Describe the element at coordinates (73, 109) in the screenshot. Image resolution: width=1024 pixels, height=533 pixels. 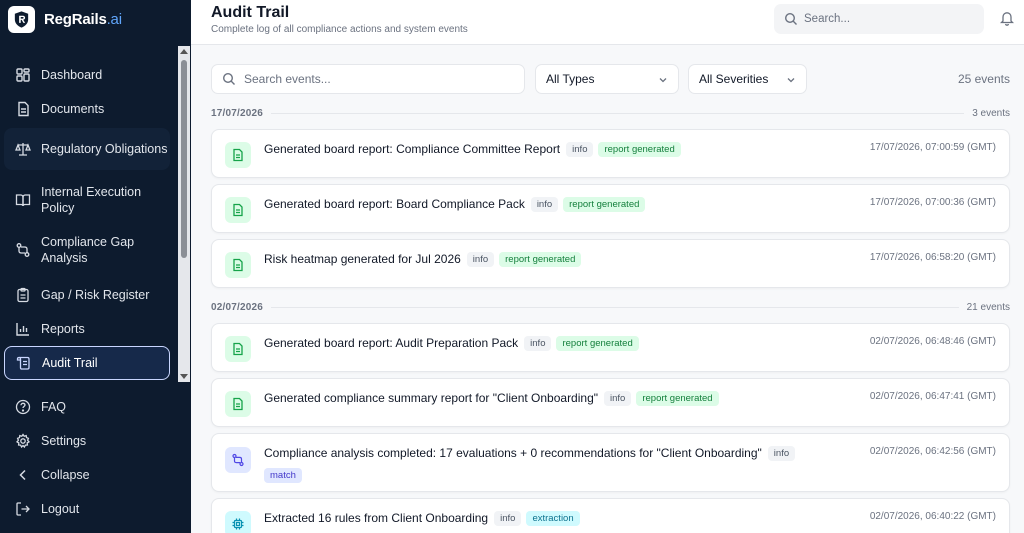
I see `sidebar-item-label: Documents` at that location.